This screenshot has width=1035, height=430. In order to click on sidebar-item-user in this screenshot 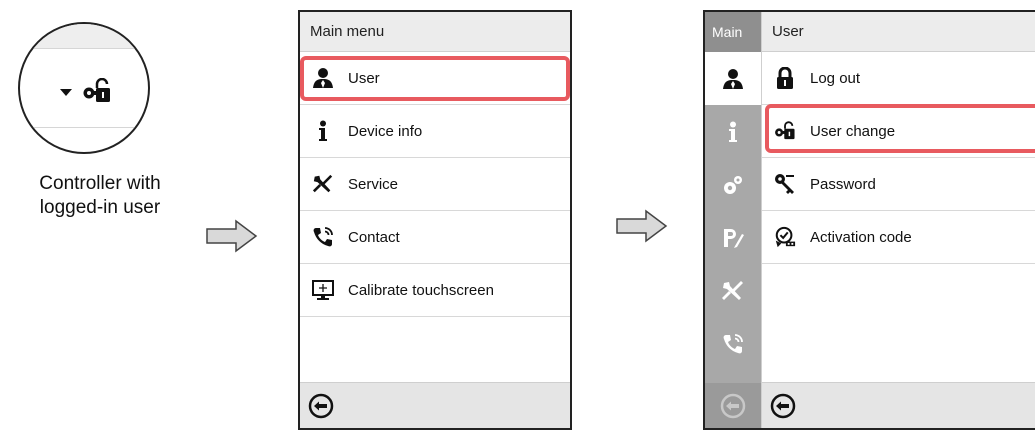, I will do `click(733, 78)`.